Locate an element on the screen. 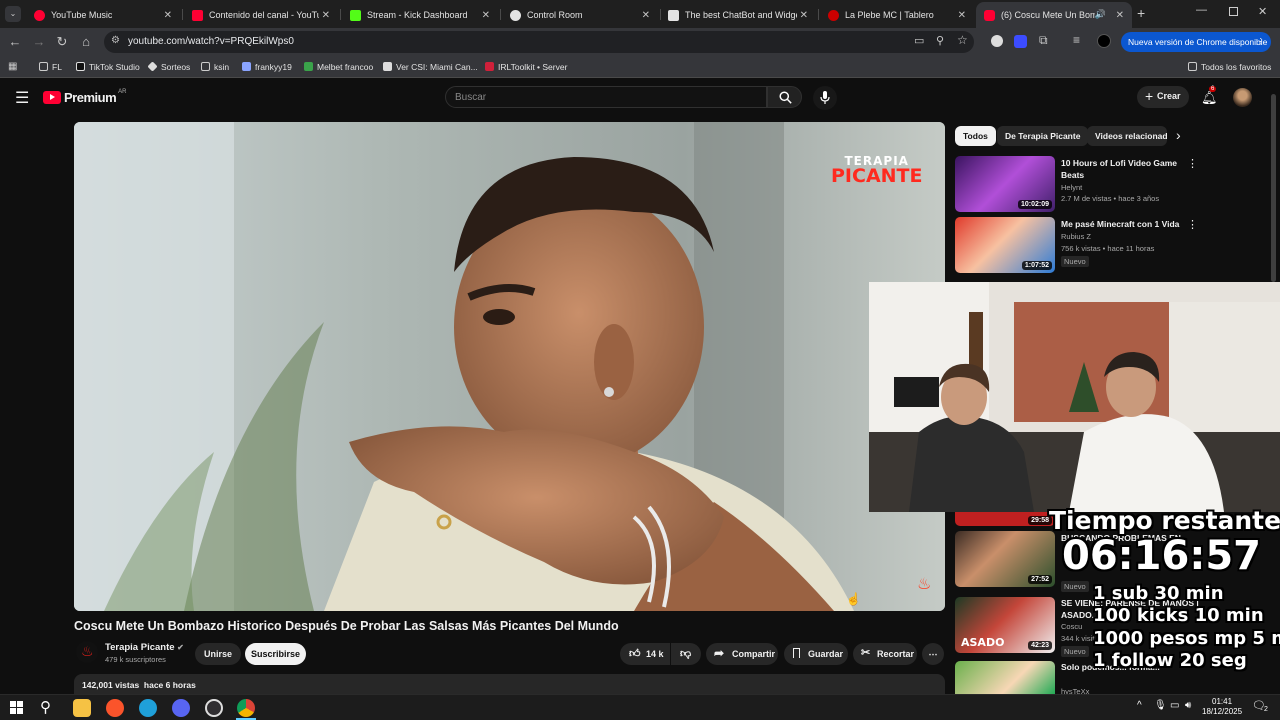  folder-icon is located at coordinates (1192, 66).